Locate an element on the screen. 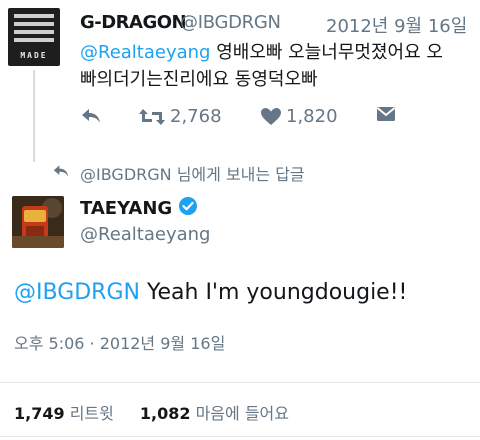  likes-stat: 1,082 마음에 들어요 is located at coordinates (214, 412).